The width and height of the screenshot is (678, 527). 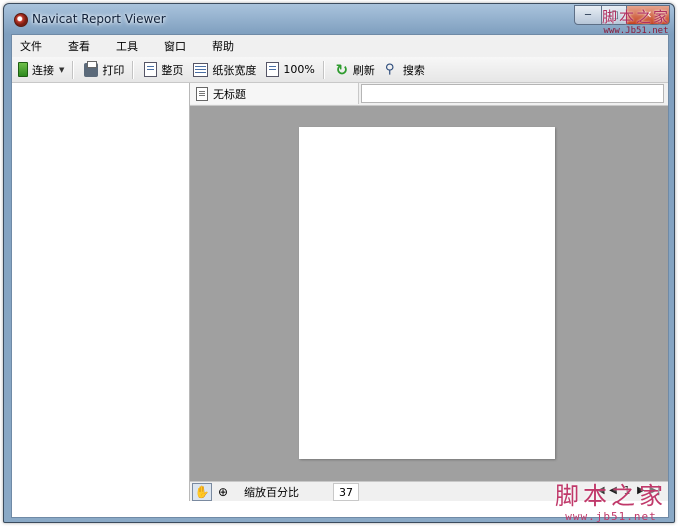 I want to click on connection-icon, so click(x=23, y=69).